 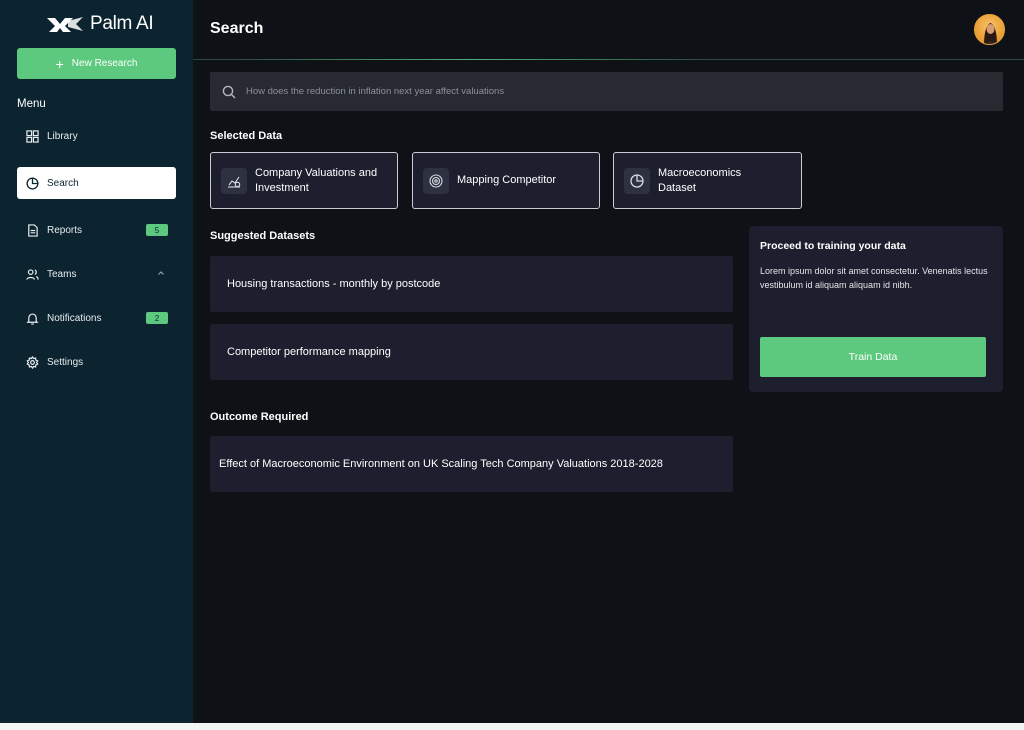 I want to click on search-bar, so click(x=606, y=91).